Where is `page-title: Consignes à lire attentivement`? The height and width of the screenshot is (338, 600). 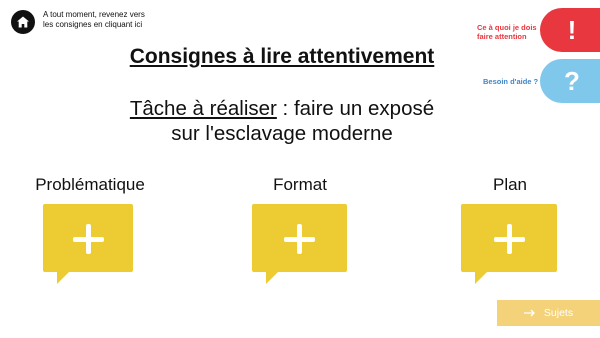
page-title: Consignes à lire attentivement is located at coordinates (282, 56).